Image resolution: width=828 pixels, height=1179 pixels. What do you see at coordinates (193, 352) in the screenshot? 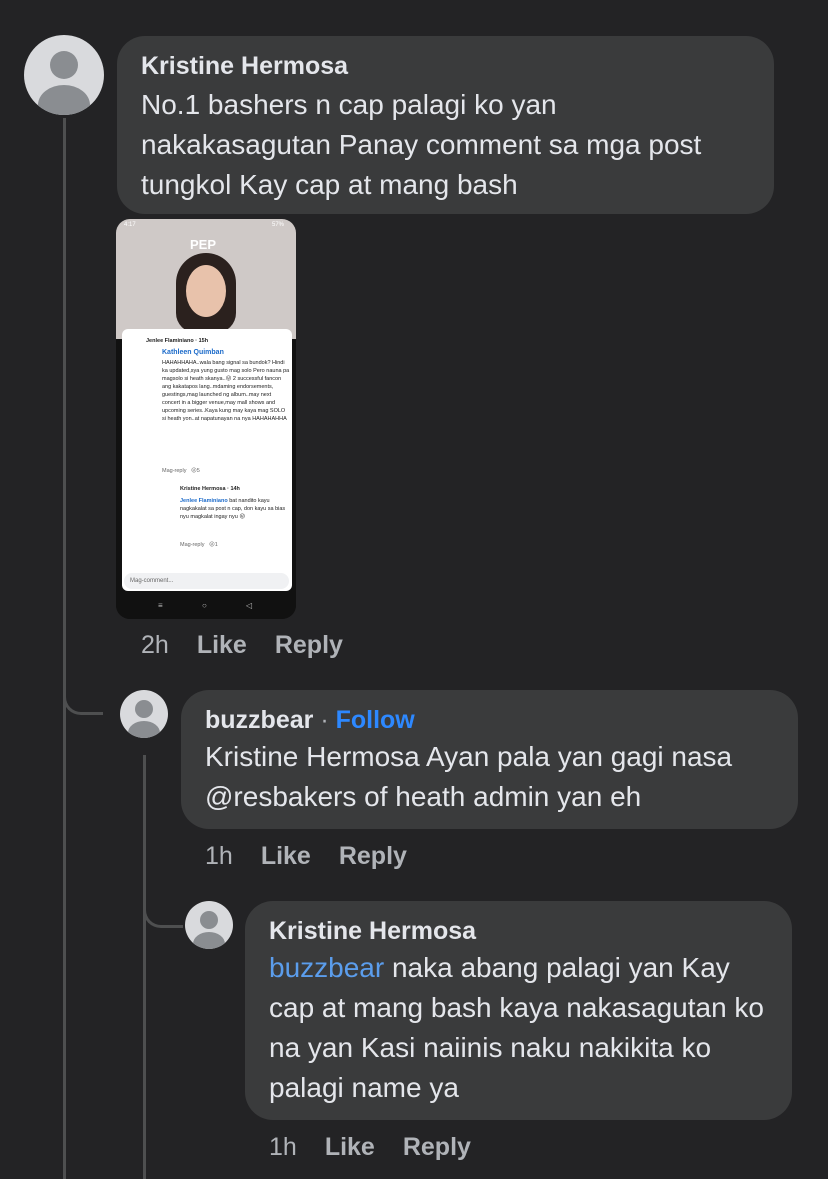
I see `attachment-c1-mention: Kathleen Quimban` at bounding box center [193, 352].